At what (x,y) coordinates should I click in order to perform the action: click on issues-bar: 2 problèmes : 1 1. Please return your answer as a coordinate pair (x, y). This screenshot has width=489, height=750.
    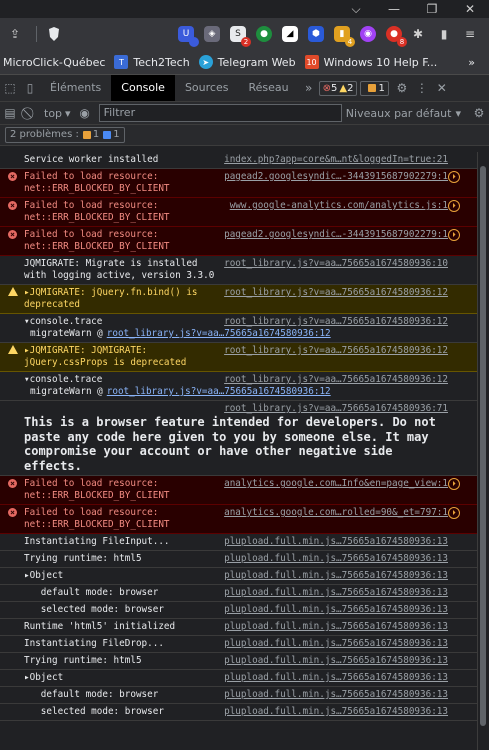
    Looking at the image, I should click on (244, 135).